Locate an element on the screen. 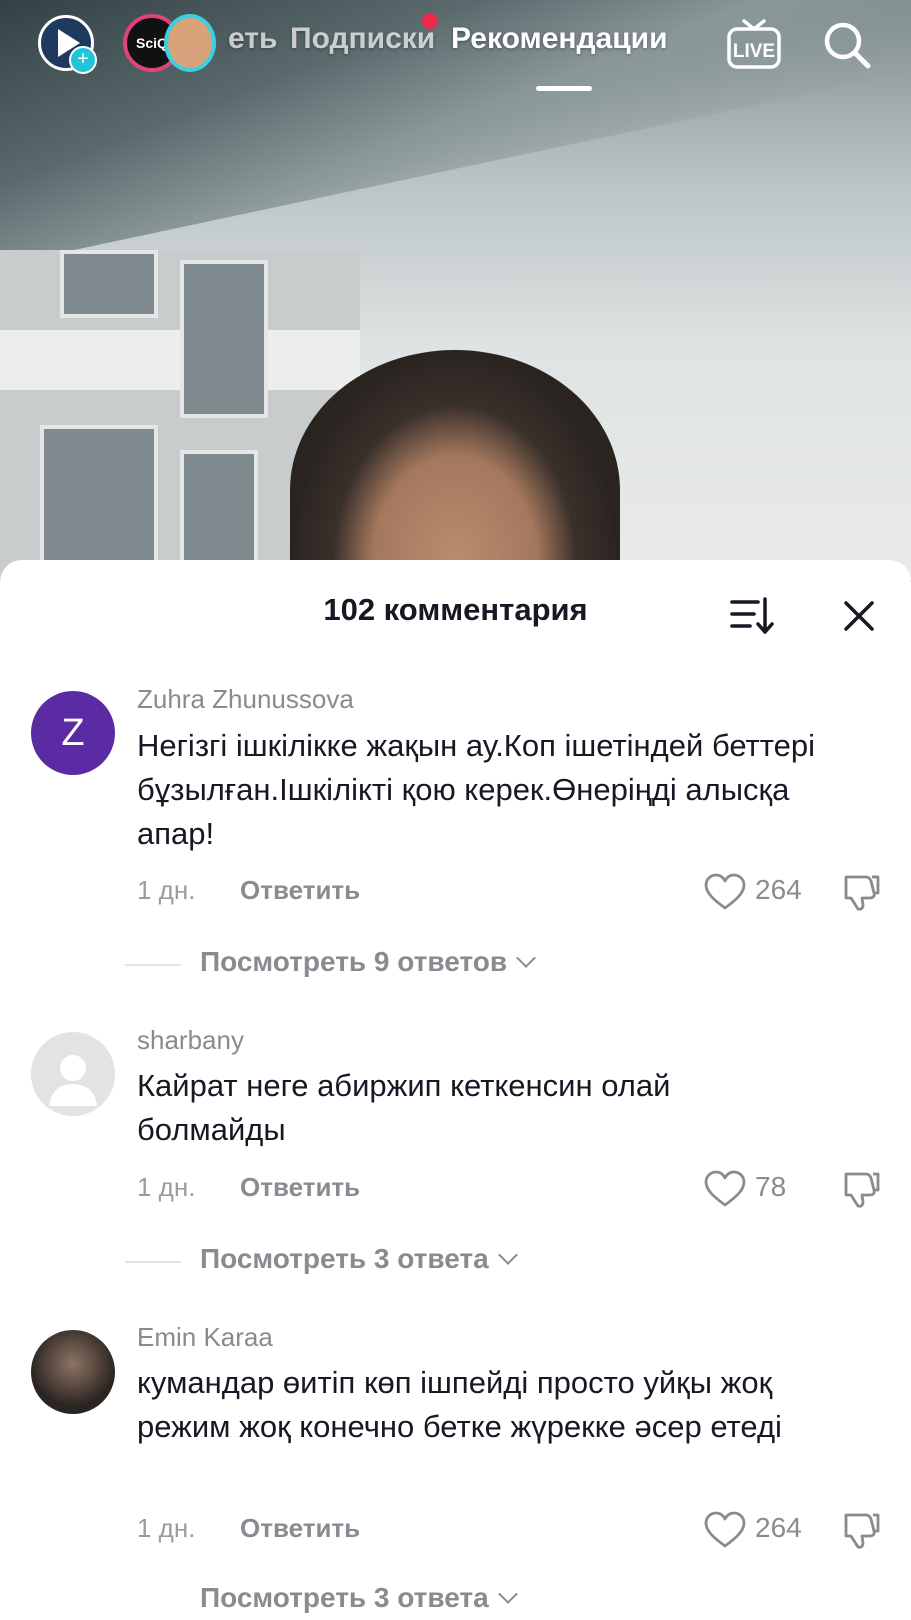 The height and width of the screenshot is (1620, 911). comments-count-title: 102 комментария is located at coordinates (455, 609).